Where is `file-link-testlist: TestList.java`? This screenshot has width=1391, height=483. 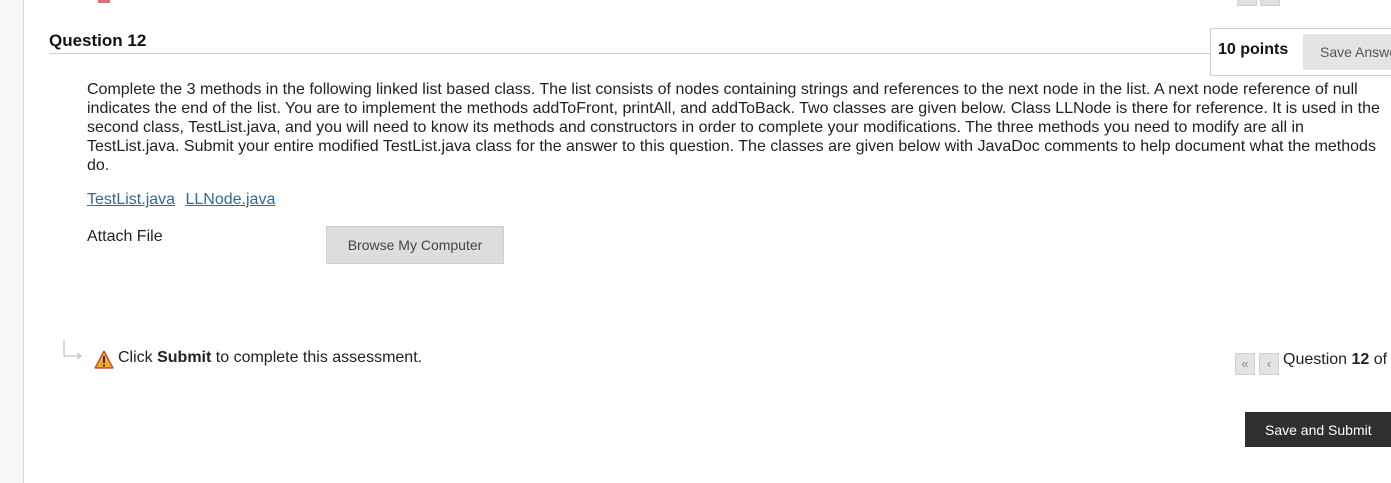
file-link-testlist: TestList.java is located at coordinates (131, 199).